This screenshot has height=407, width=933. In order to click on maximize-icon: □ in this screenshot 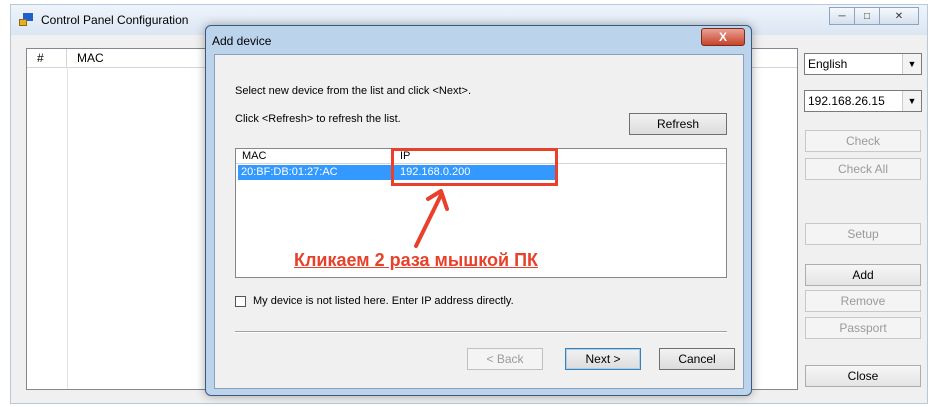, I will do `click(867, 16)`.